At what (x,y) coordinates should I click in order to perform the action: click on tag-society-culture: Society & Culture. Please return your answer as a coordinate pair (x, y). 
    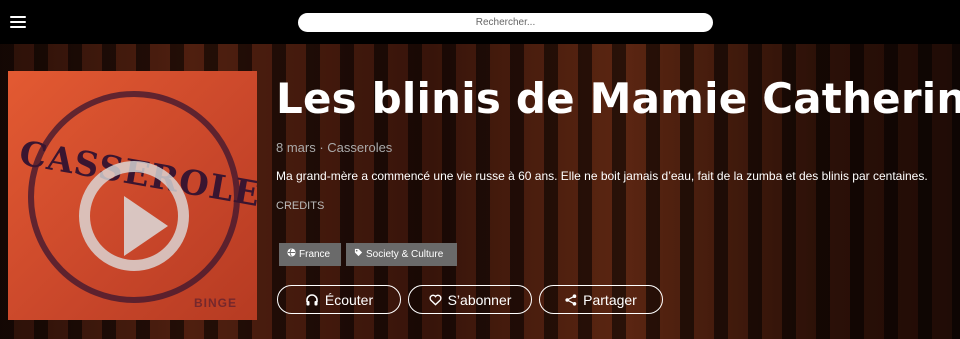
    Looking at the image, I should click on (401, 254).